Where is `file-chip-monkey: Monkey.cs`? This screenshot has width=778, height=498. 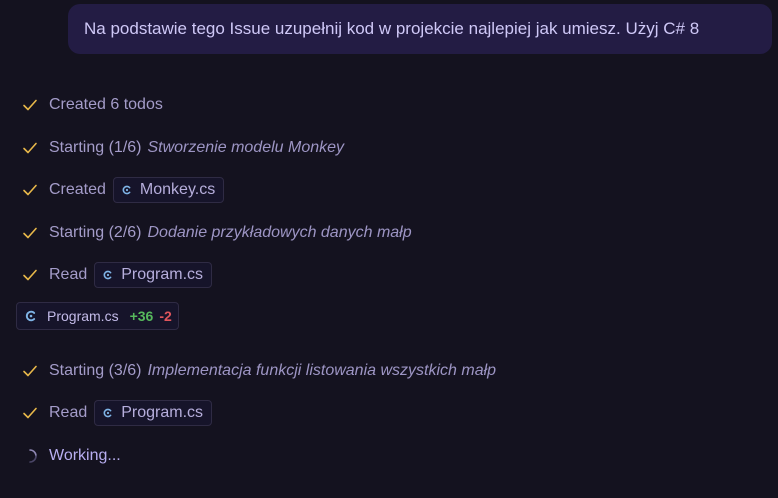
file-chip-monkey: Monkey.cs is located at coordinates (168, 190).